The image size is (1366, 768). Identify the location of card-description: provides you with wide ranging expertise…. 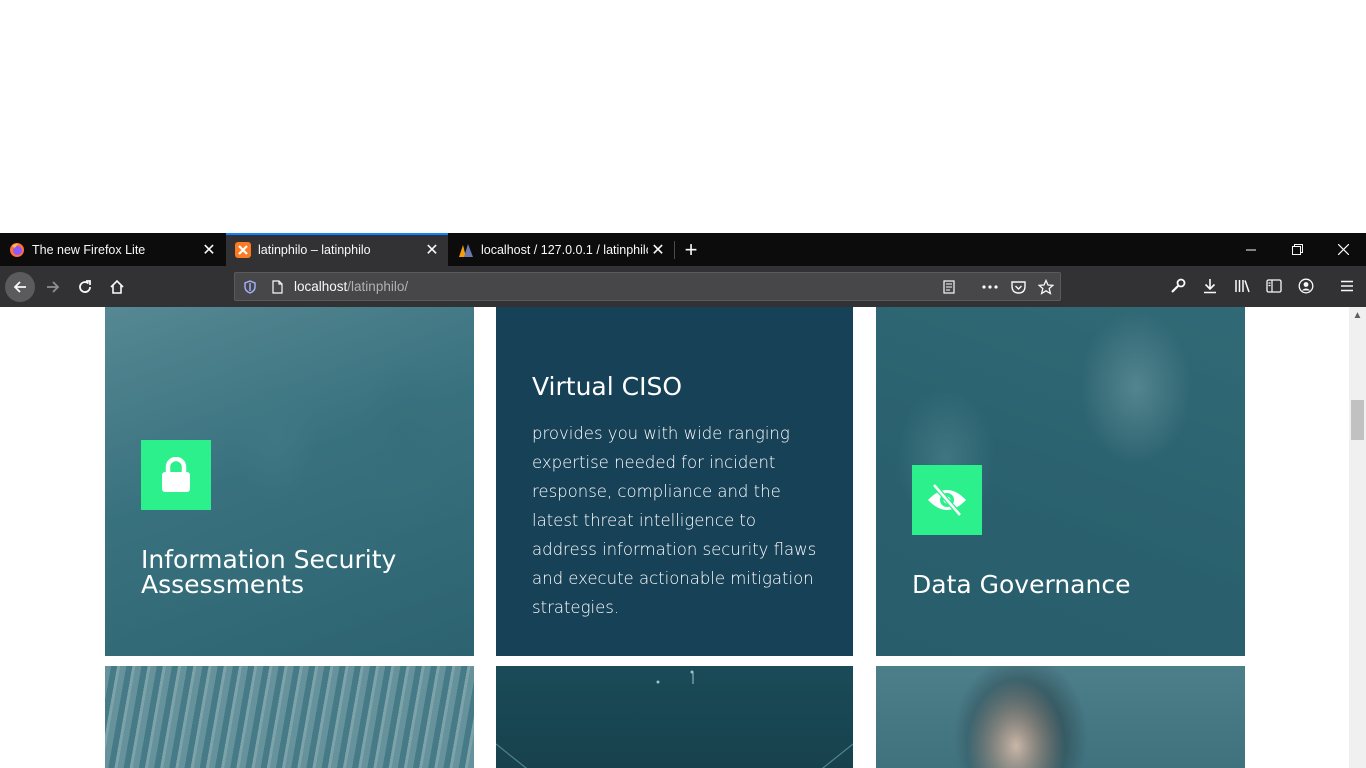
(674, 520).